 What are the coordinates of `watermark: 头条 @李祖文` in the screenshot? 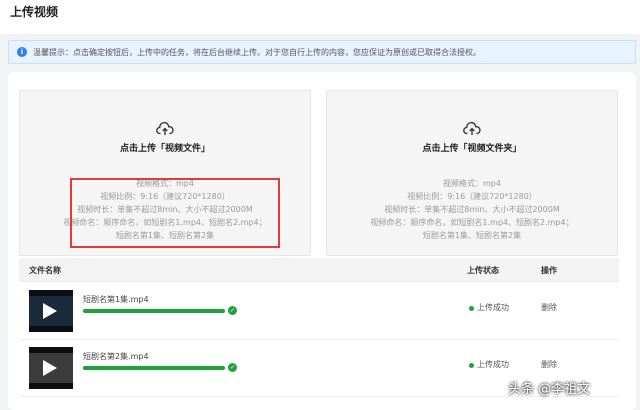 It's located at (549, 389).